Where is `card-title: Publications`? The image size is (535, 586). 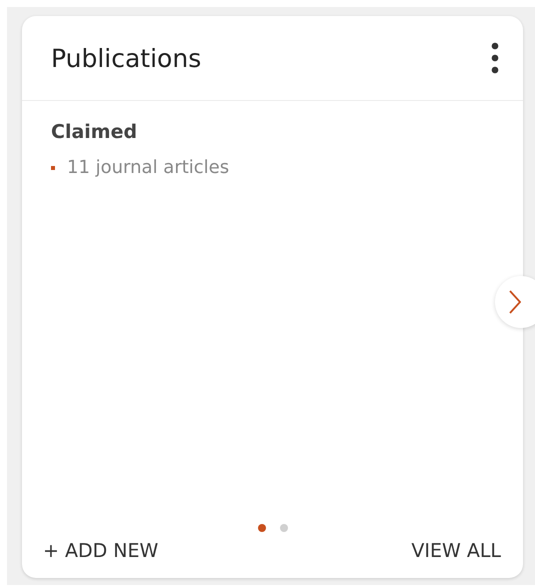 card-title: Publications is located at coordinates (126, 58).